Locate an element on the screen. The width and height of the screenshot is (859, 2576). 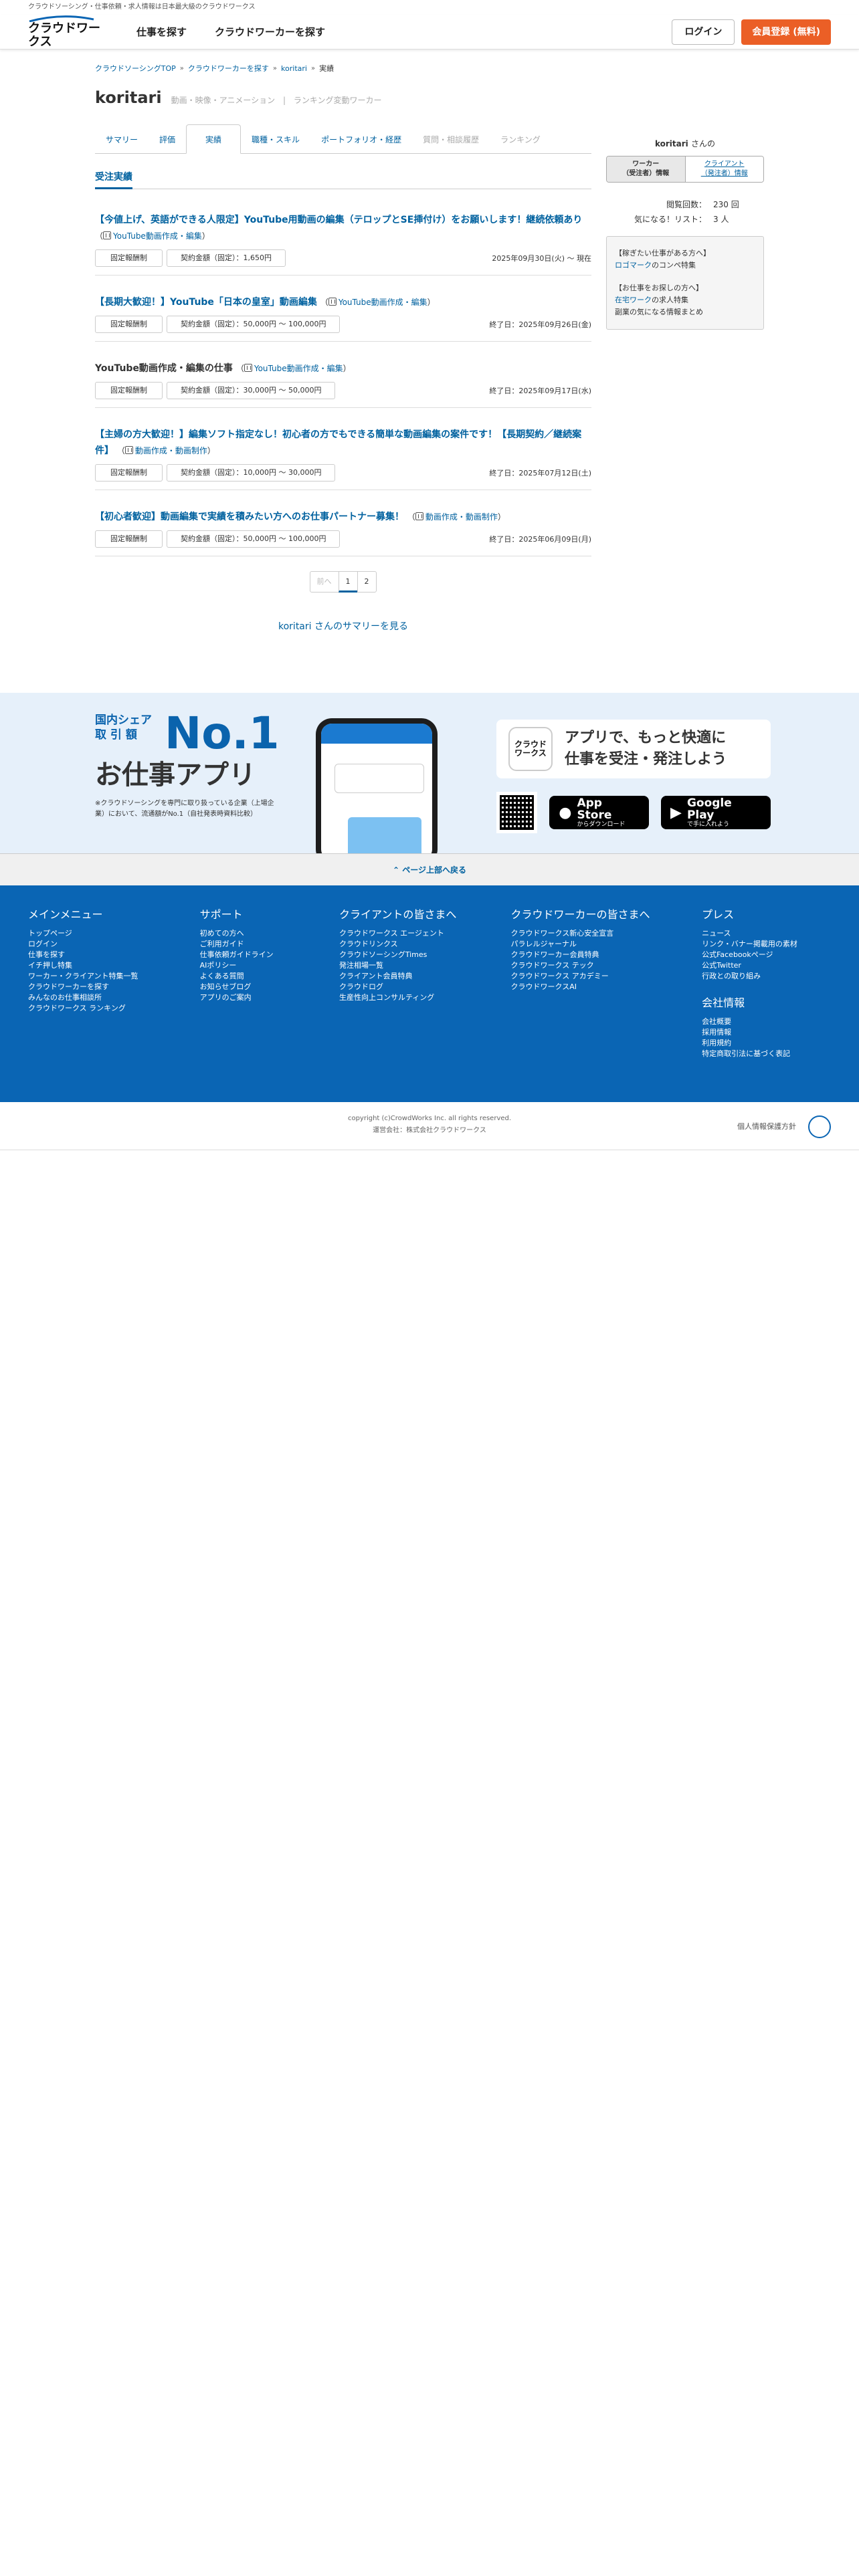
footer-link: イチ押し特集 is located at coordinates (114, 966).